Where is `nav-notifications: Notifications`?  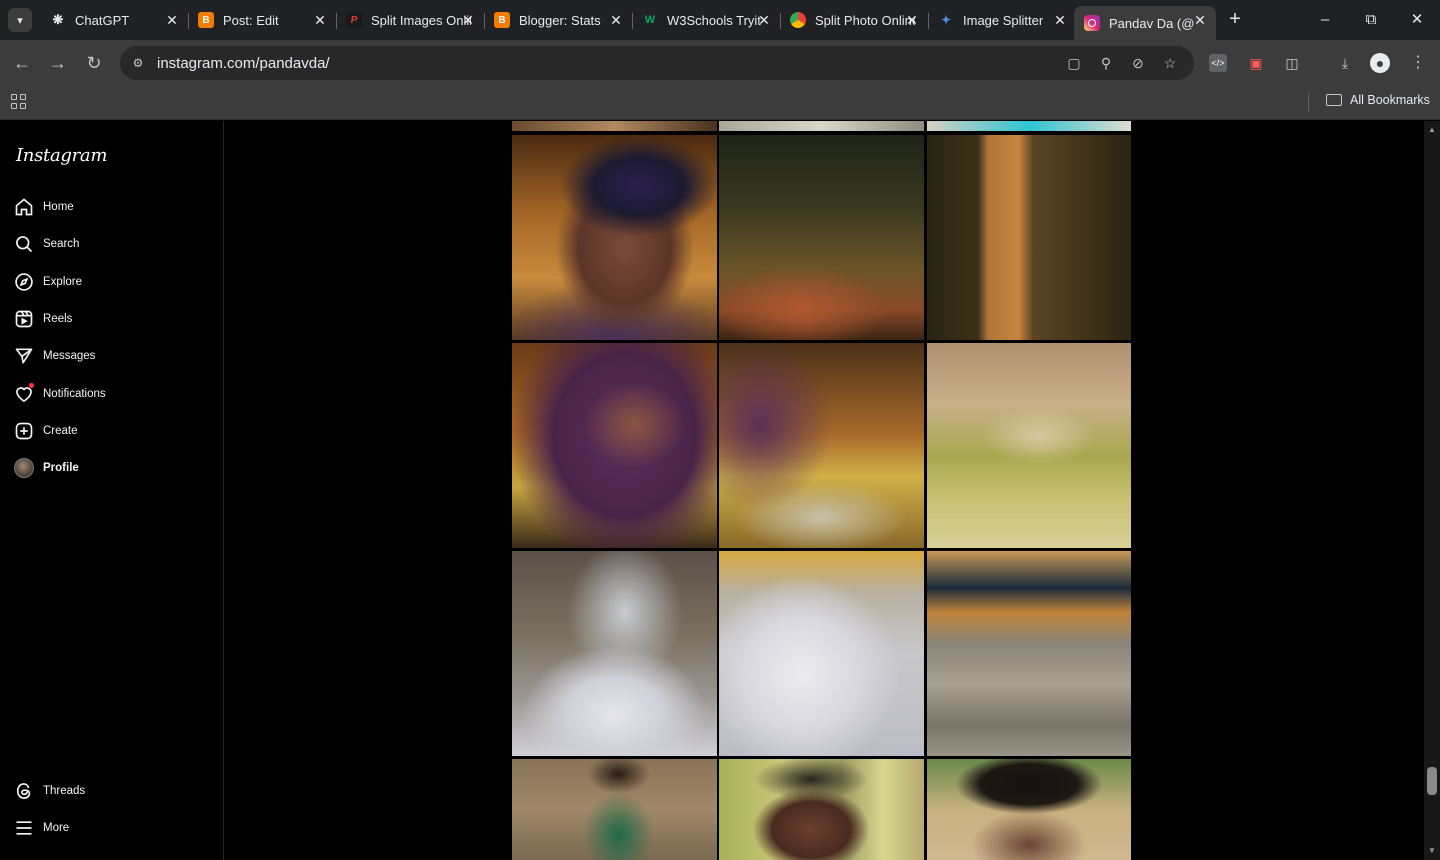 nav-notifications: Notifications is located at coordinates (114, 394).